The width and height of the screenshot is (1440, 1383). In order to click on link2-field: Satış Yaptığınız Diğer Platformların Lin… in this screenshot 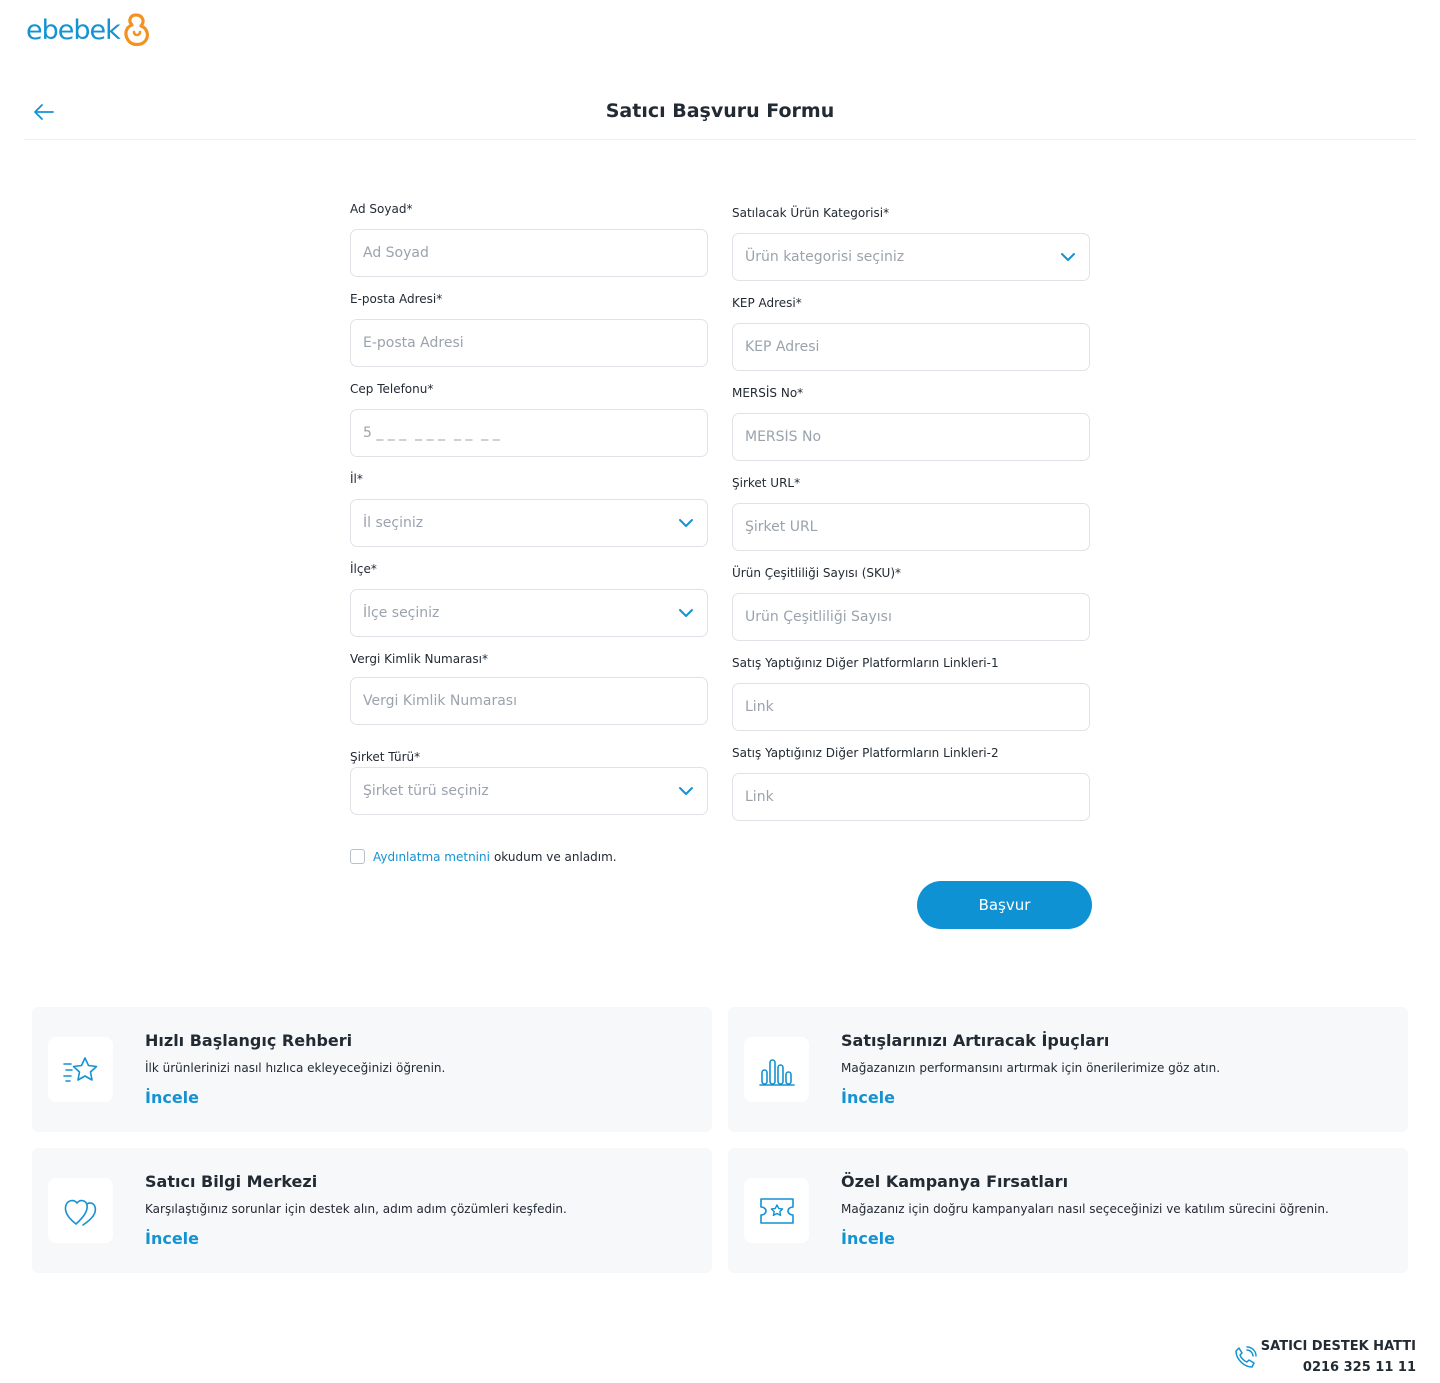, I will do `click(911, 789)`.